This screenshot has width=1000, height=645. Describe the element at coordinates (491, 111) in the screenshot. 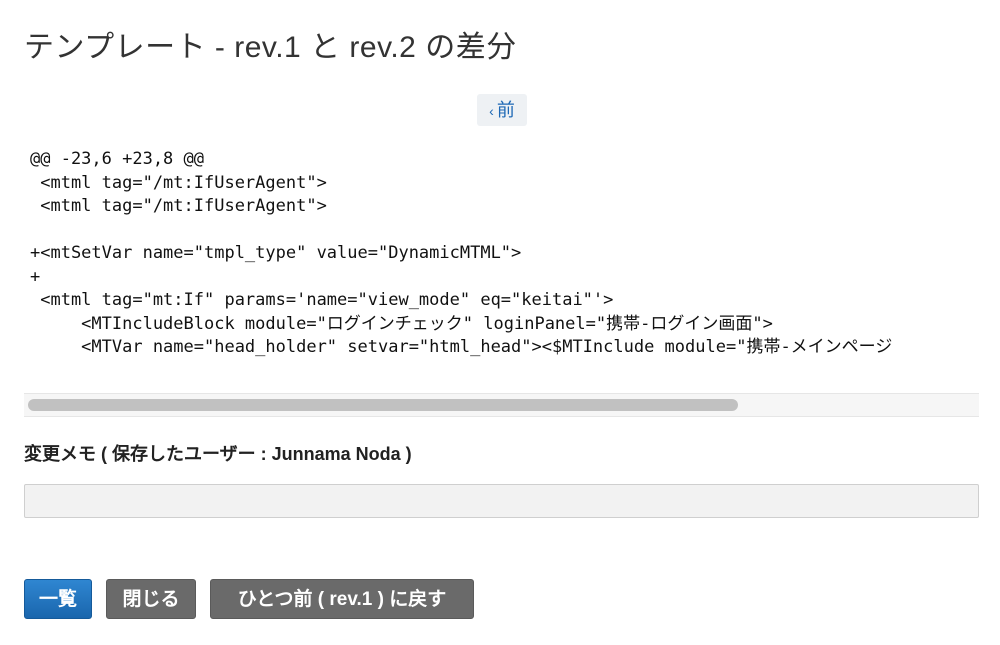

I see `chevron-left-icon: ‹` at that location.